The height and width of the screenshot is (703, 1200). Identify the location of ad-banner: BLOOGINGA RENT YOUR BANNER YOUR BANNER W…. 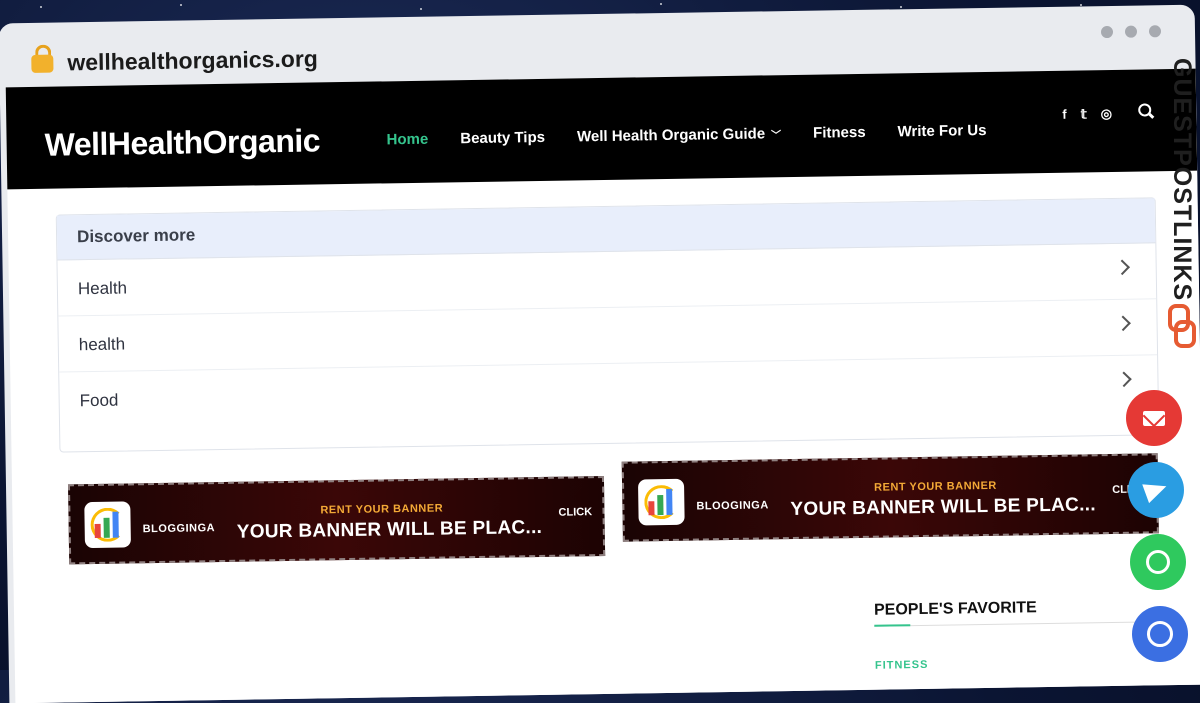
(890, 497).